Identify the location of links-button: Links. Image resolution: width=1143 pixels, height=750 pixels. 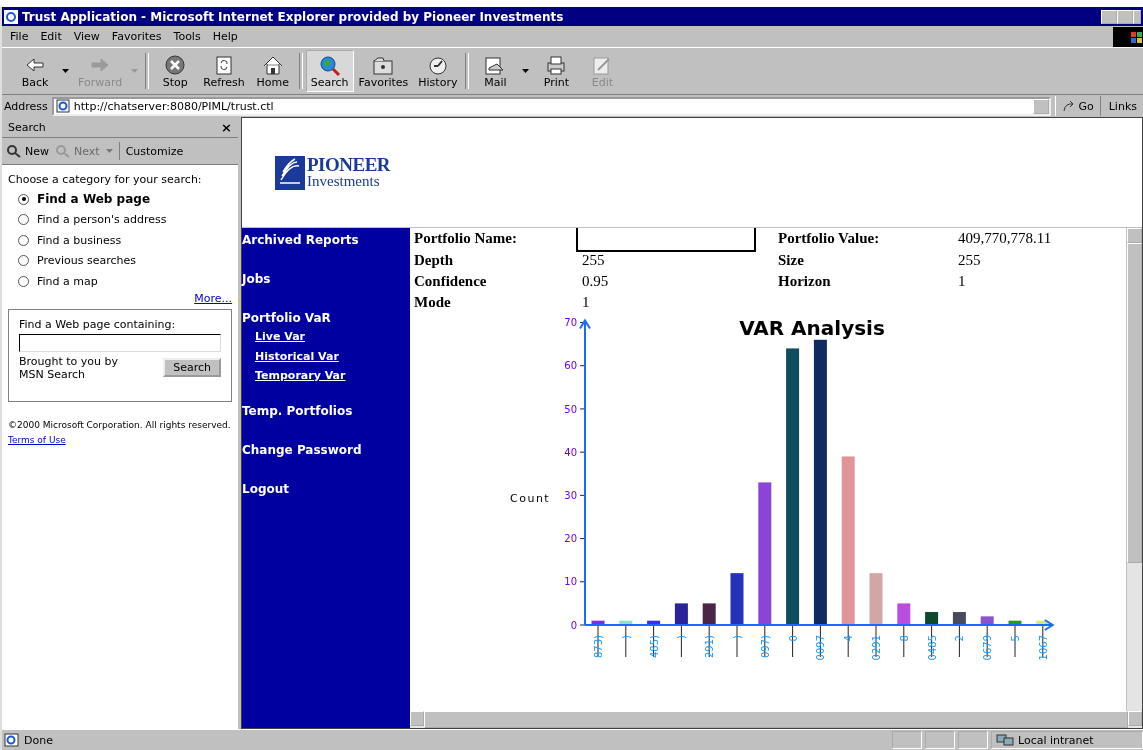
(1122, 106).